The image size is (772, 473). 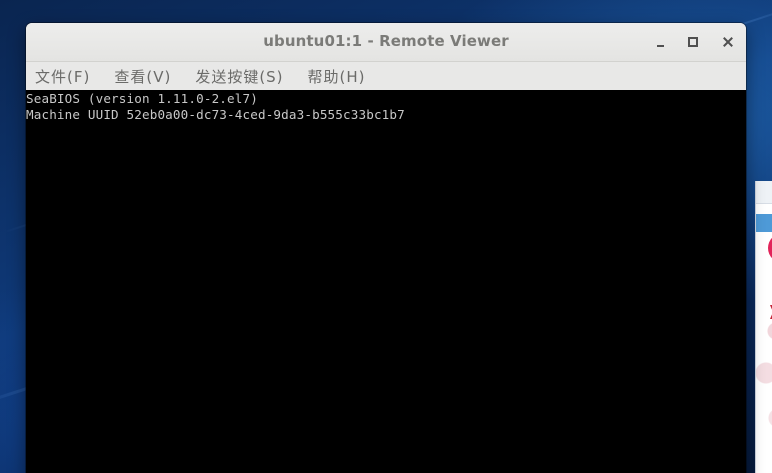 What do you see at coordinates (239, 76) in the screenshot?
I see `menu-send-key: 发送按键(S)` at bounding box center [239, 76].